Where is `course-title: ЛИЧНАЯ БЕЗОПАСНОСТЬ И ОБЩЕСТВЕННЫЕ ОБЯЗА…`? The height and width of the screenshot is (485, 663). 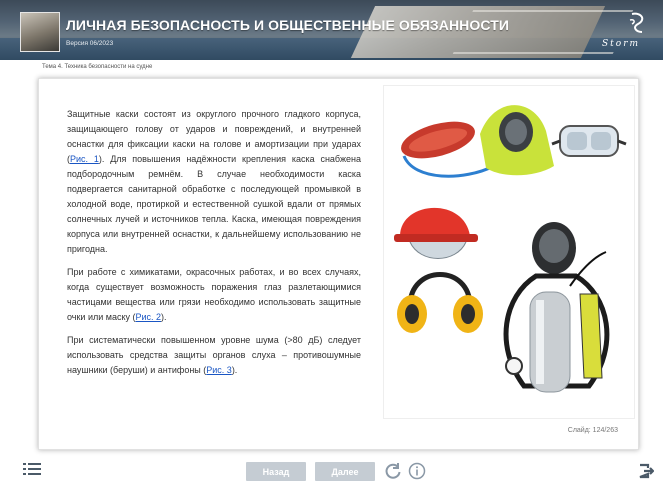 course-title: ЛИЧНАЯ БЕЗОПАСНОСТЬ И ОБЩЕСТВЕННЫЕ ОБЯЗА… is located at coordinates (288, 25).